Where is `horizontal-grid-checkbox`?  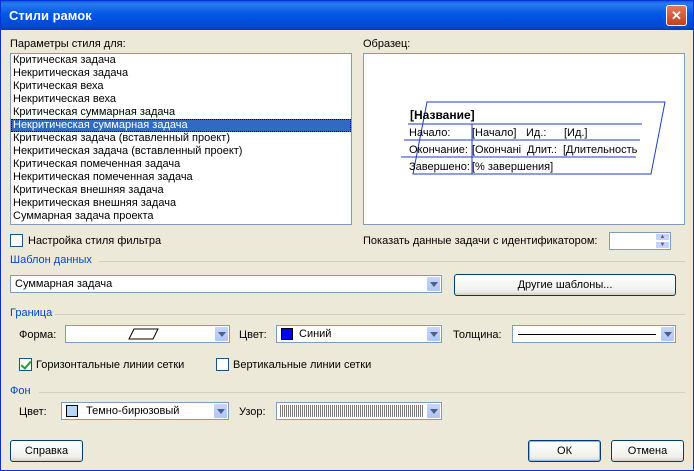
horizontal-grid-checkbox is located at coordinates (25, 364).